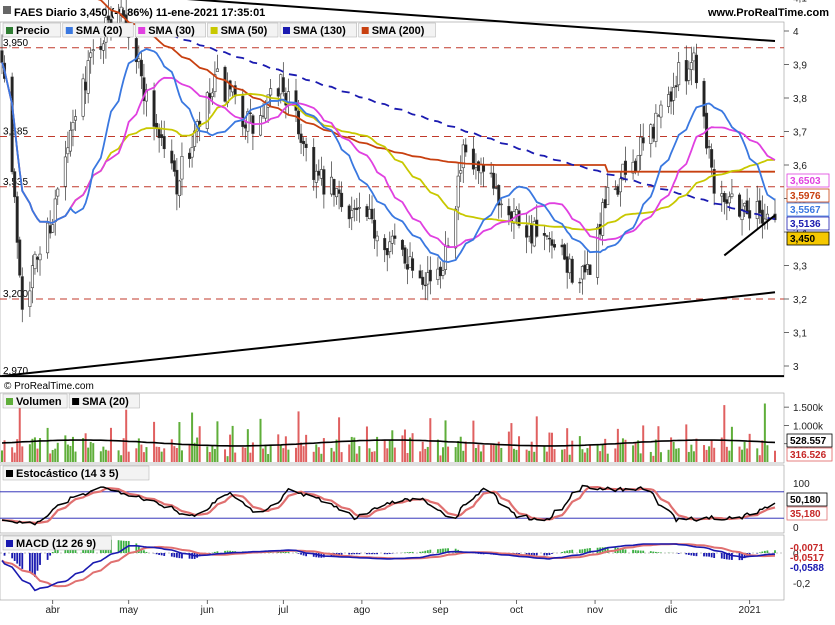 This screenshot has height=625, width=835. I want to click on menu-icon, so click(7, 10).